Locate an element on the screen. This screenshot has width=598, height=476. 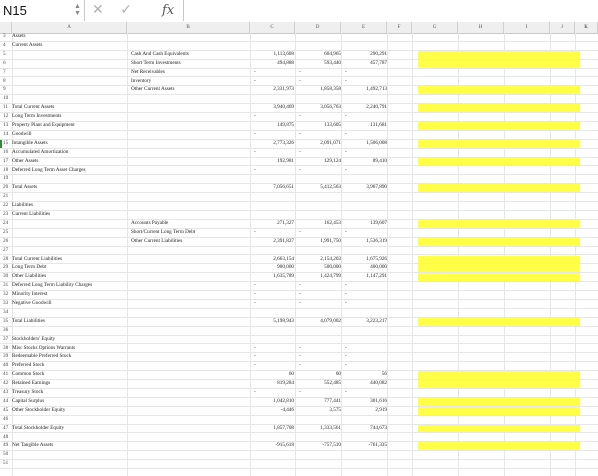
column-header-c: C is located at coordinates (272, 27).